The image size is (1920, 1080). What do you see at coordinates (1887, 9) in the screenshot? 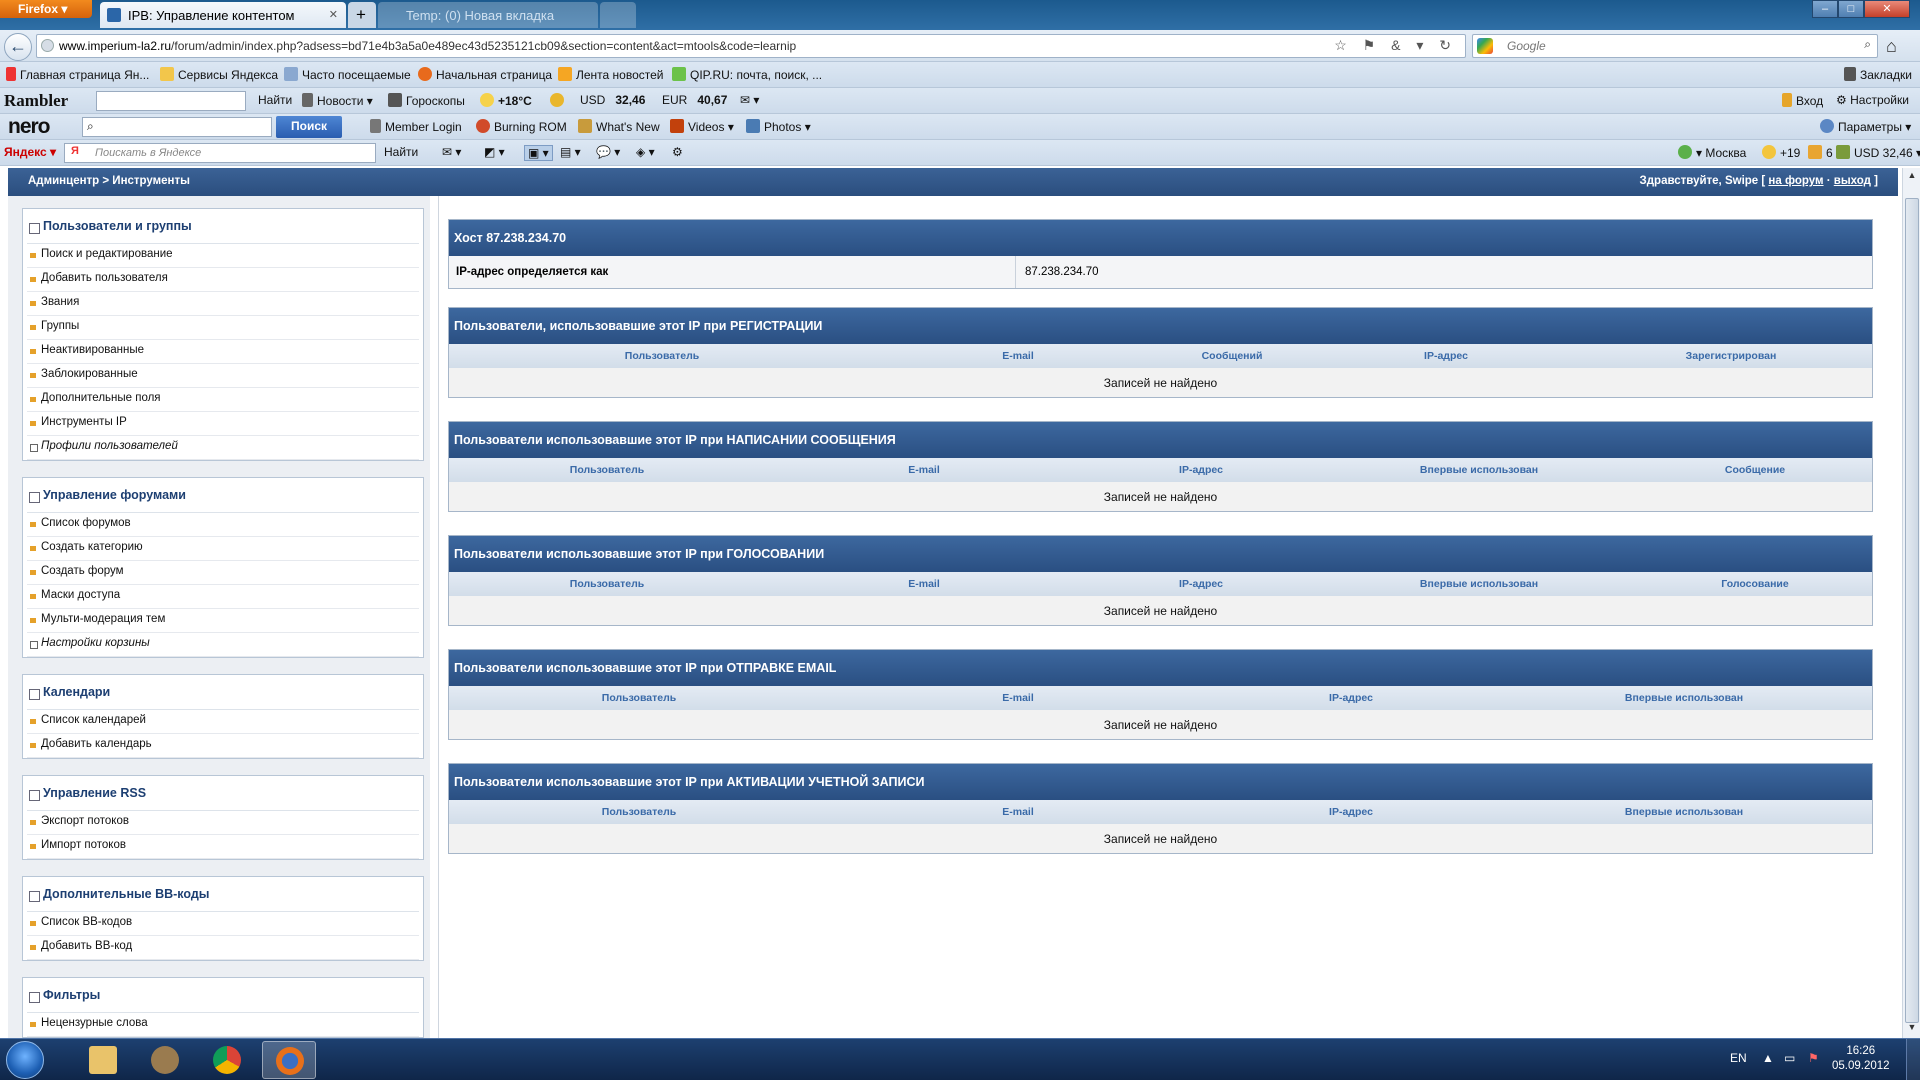
I see `close-button: ✕` at bounding box center [1887, 9].